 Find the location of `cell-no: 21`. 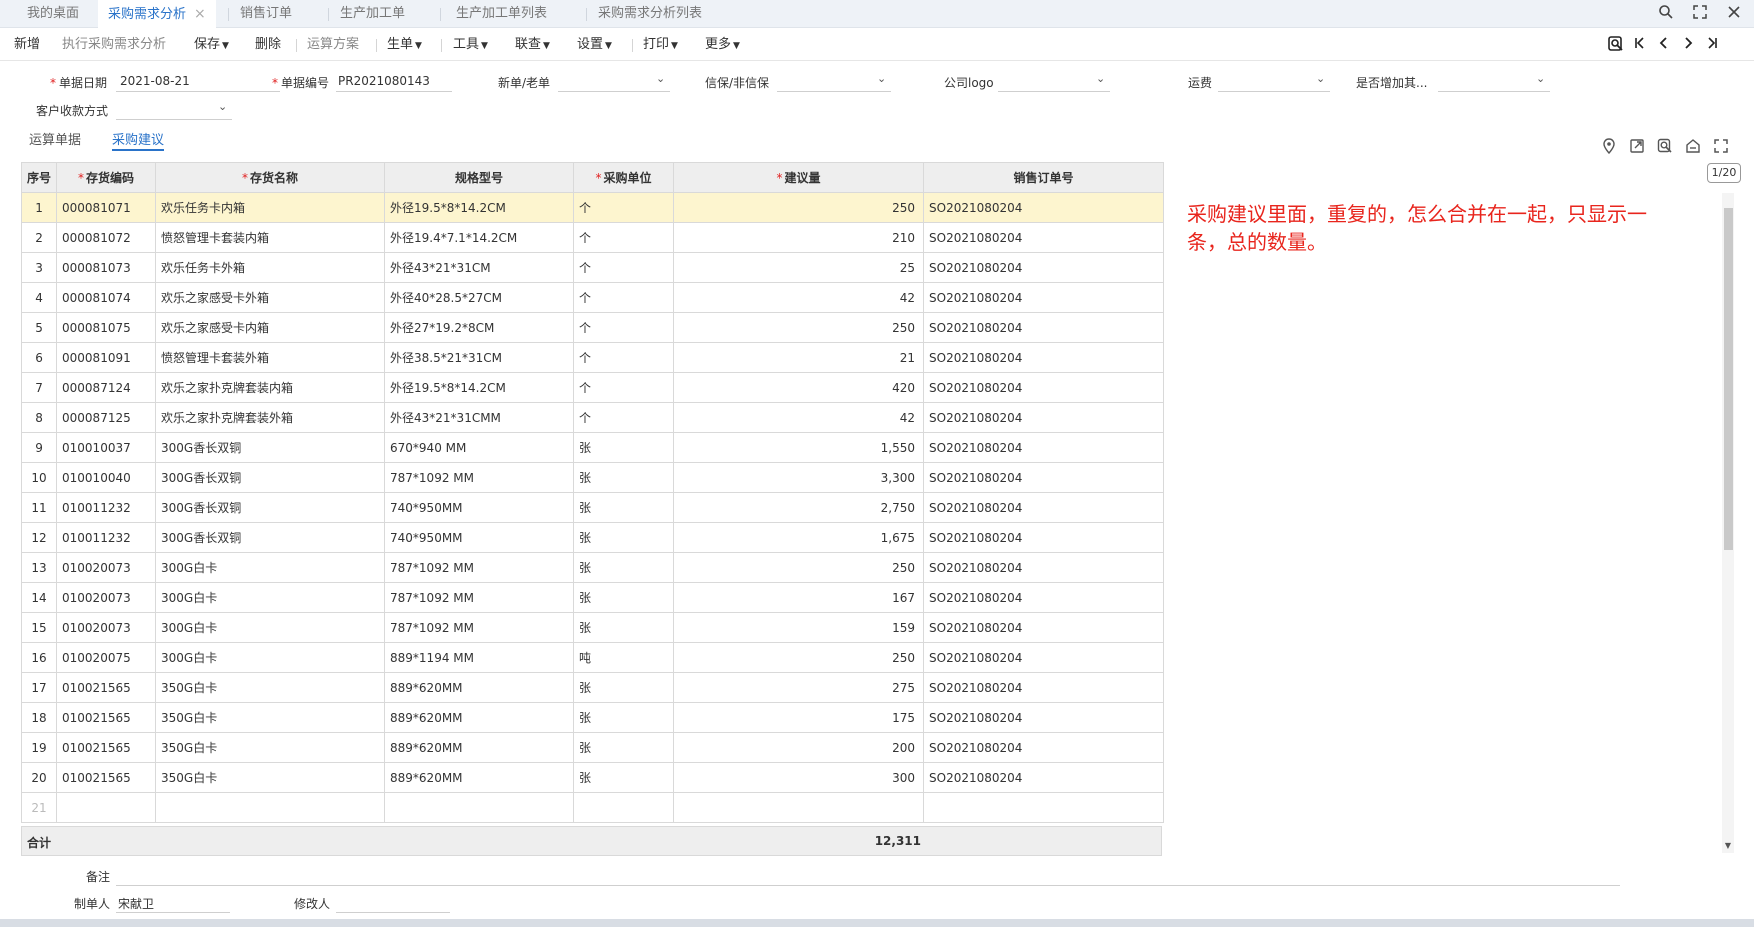

cell-no: 21 is located at coordinates (39, 807).